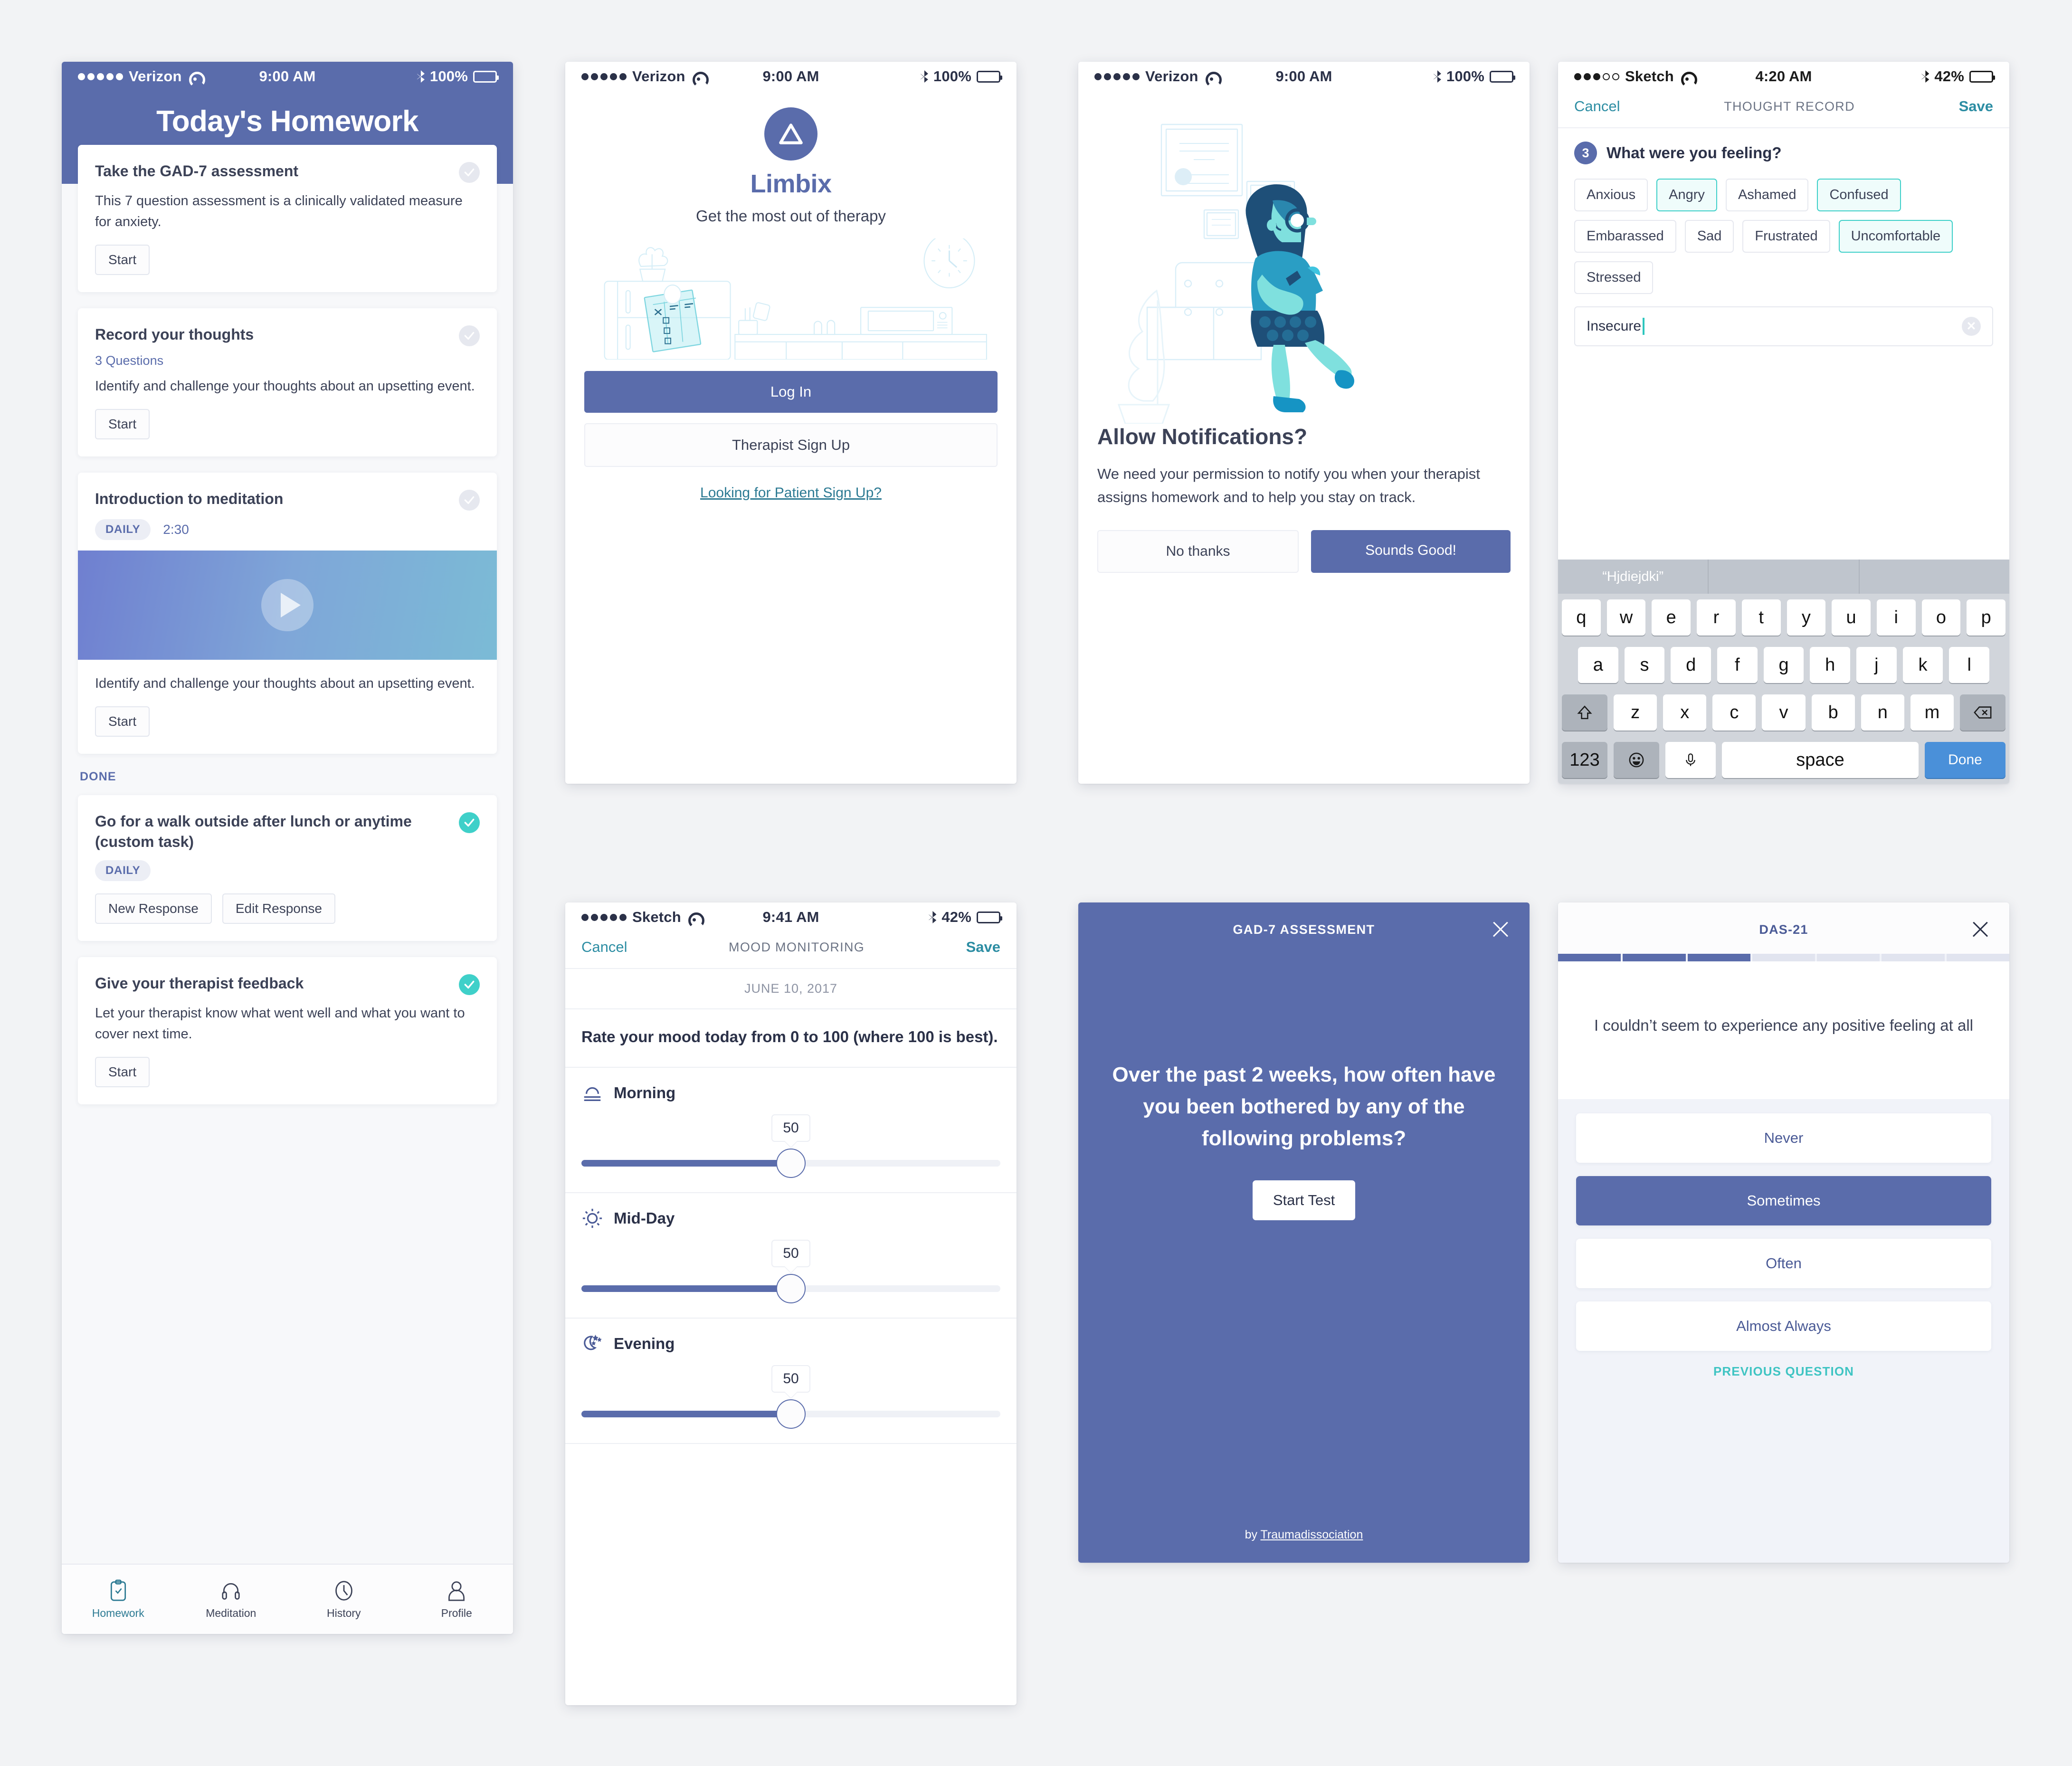 Image resolution: width=2072 pixels, height=1766 pixels. Describe the element at coordinates (791, 445) in the screenshot. I see `therapist-signup-button: Therapist Sign Up` at that location.